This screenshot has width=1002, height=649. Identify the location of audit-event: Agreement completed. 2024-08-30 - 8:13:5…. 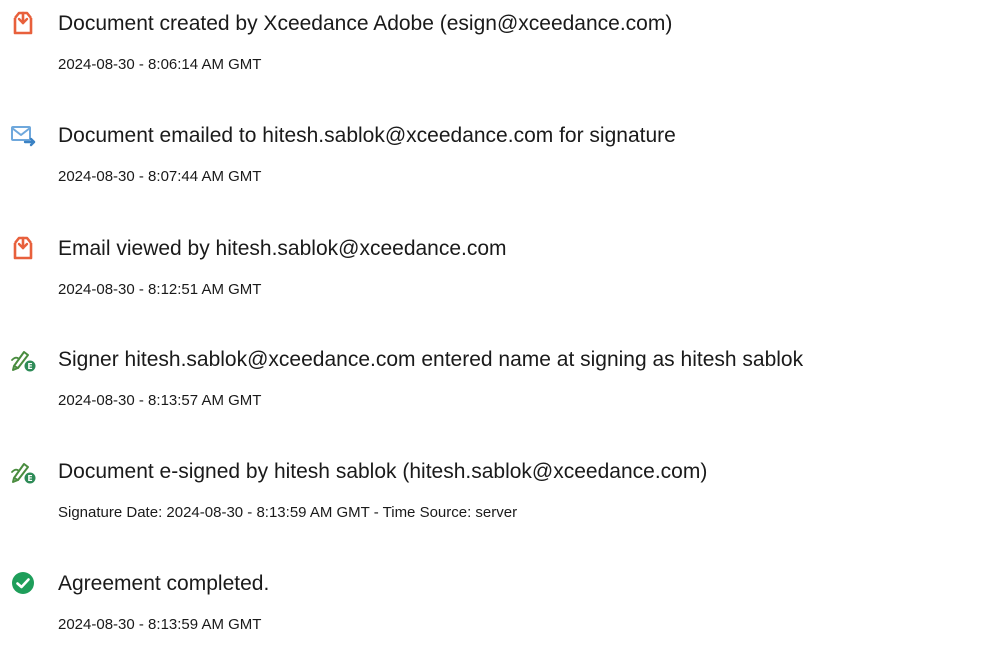
(501, 600).